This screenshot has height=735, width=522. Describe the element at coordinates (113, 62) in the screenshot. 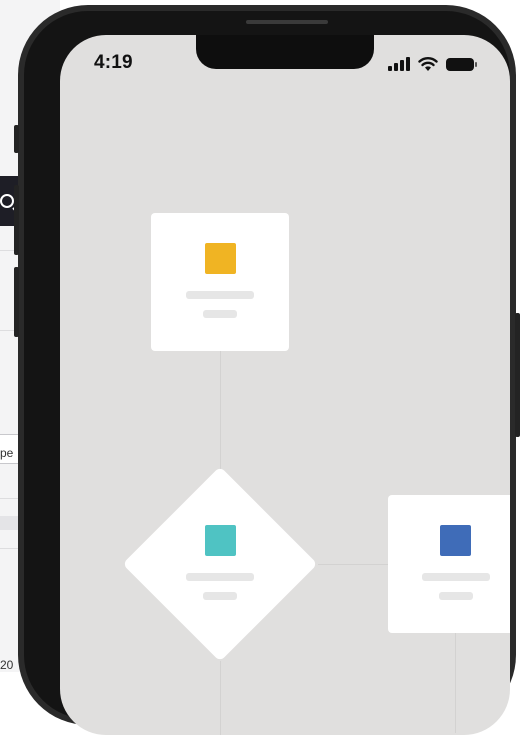

I see `status-time: 4:19` at that location.